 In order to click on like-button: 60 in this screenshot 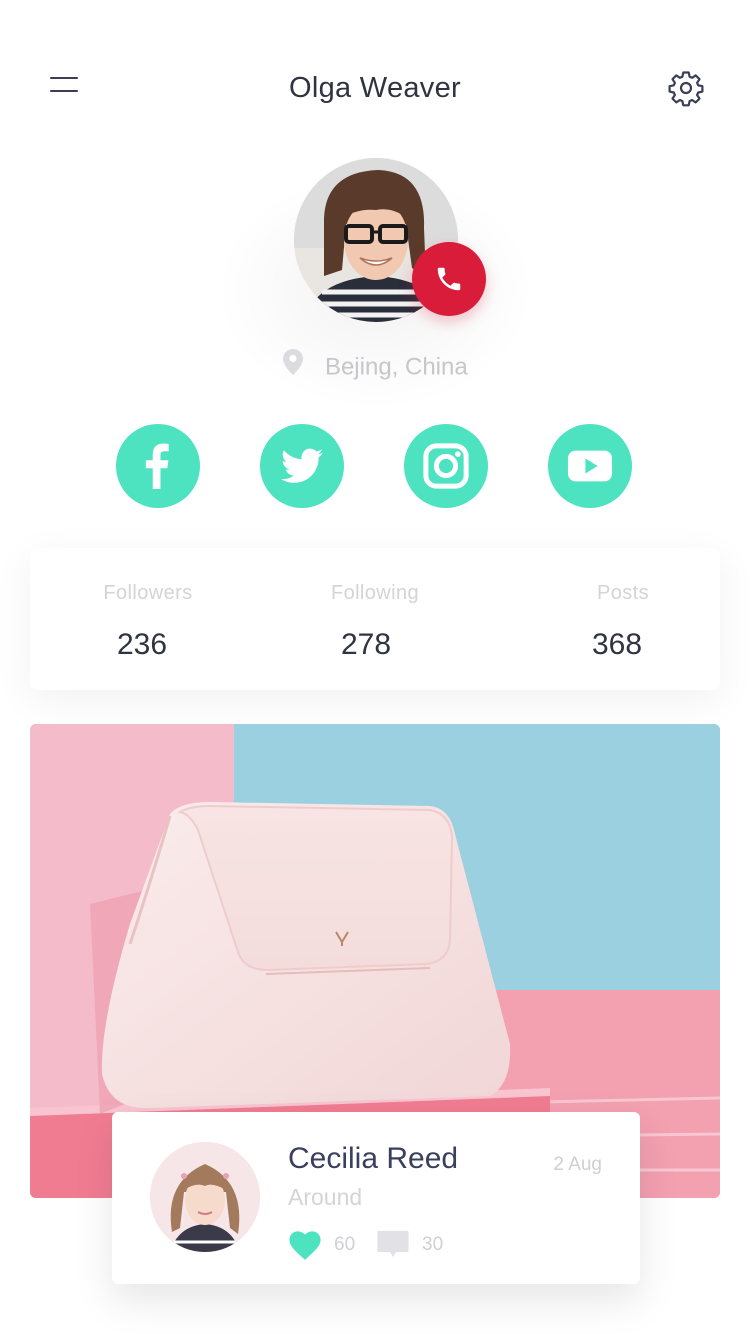, I will do `click(321, 1245)`.